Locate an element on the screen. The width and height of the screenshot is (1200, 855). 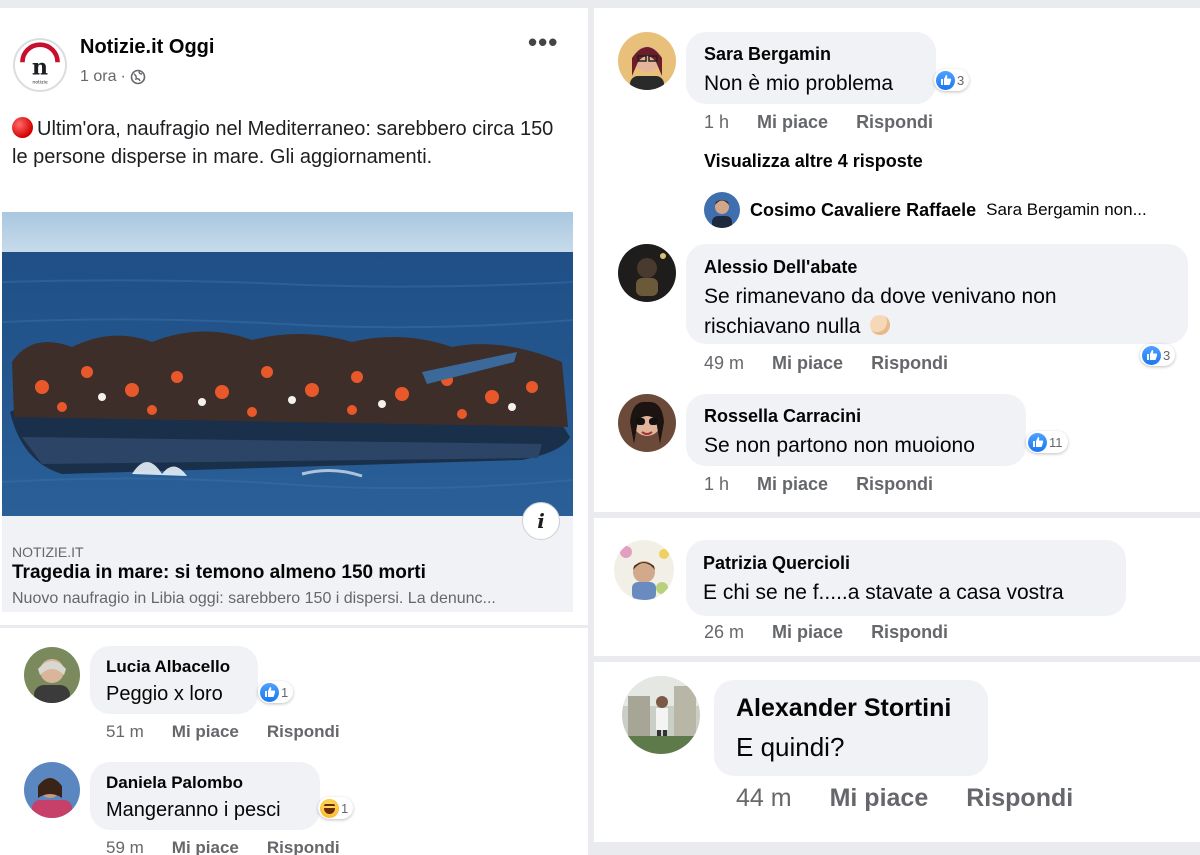
post-time: 1 ora is located at coordinates (98, 77).